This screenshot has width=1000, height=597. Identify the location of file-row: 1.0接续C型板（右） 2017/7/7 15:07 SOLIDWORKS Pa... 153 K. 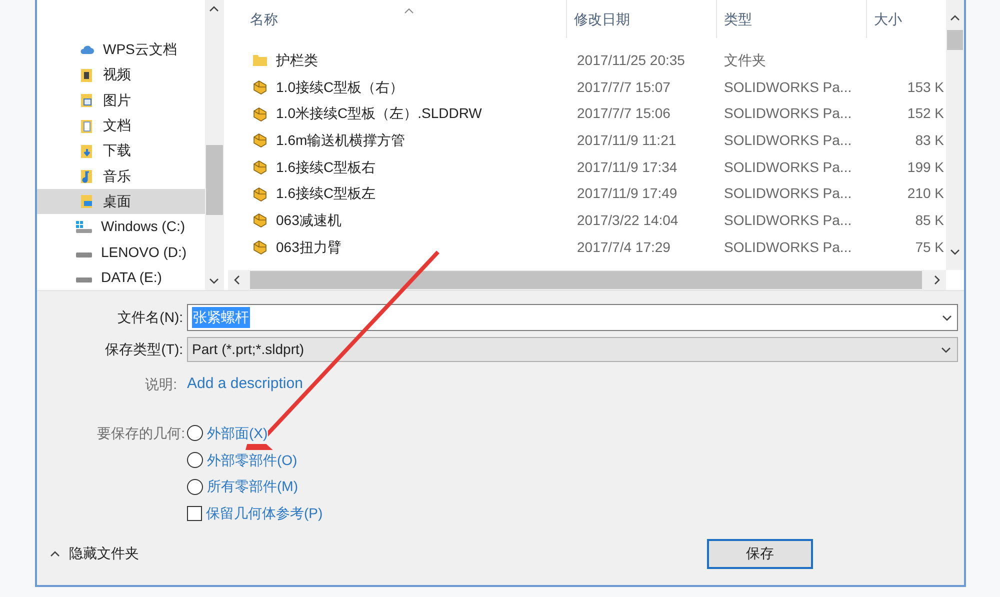
(596, 87).